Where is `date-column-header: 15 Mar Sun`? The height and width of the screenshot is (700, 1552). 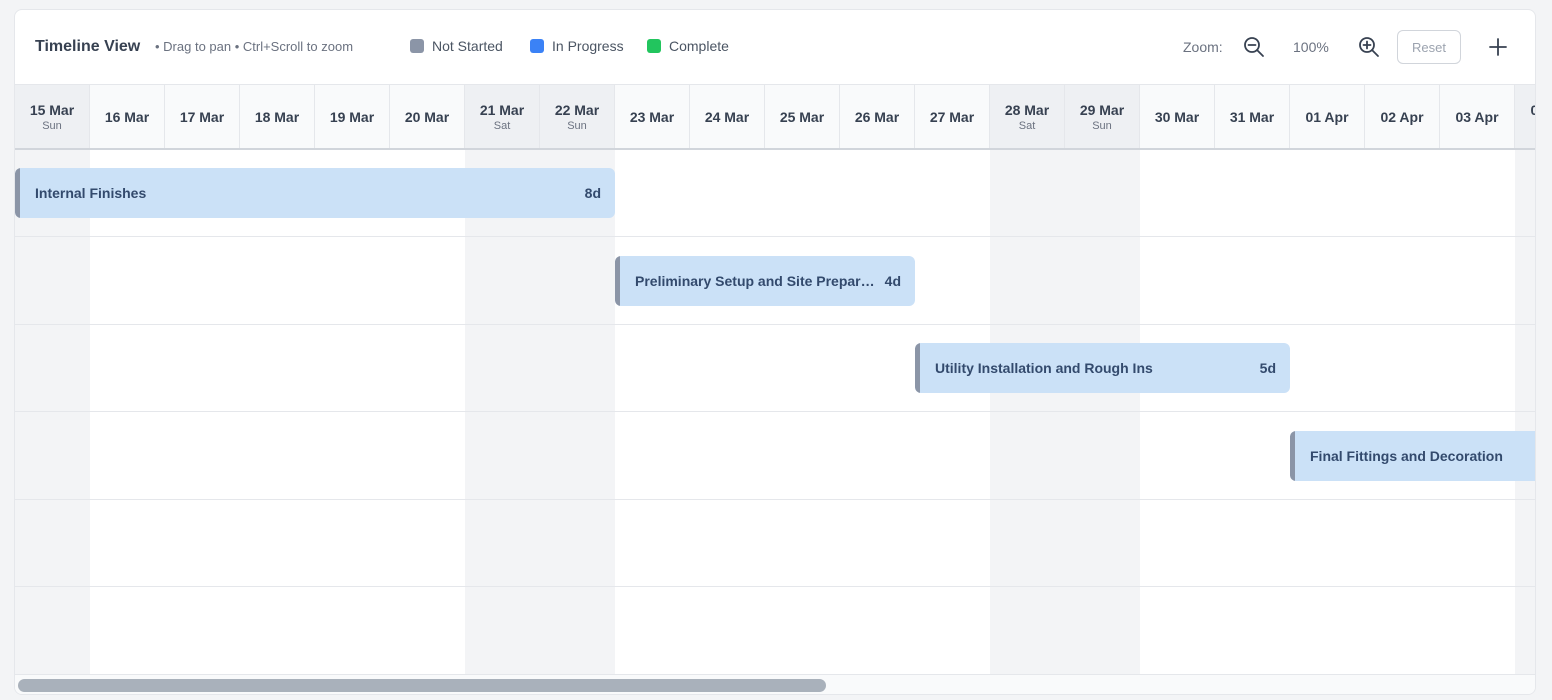 date-column-header: 15 Mar Sun is located at coordinates (52, 116).